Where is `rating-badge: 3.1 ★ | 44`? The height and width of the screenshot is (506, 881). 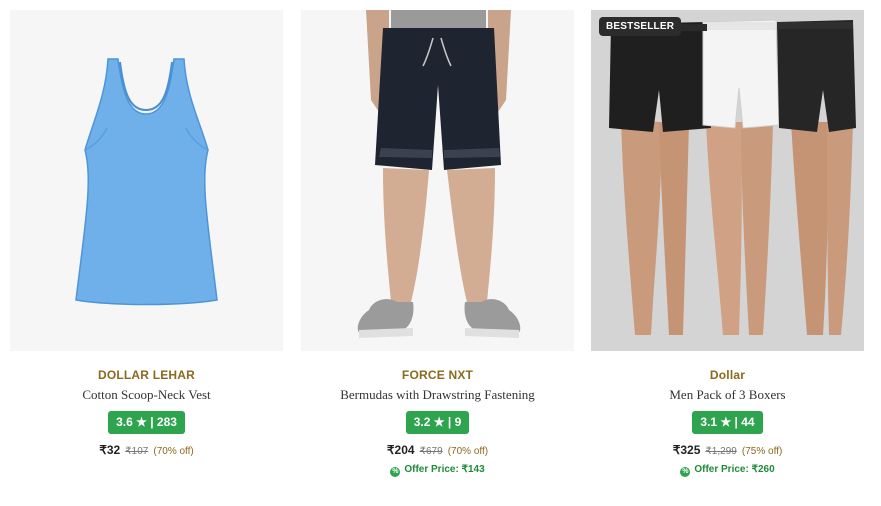 rating-badge: 3.1 ★ | 44 is located at coordinates (727, 422).